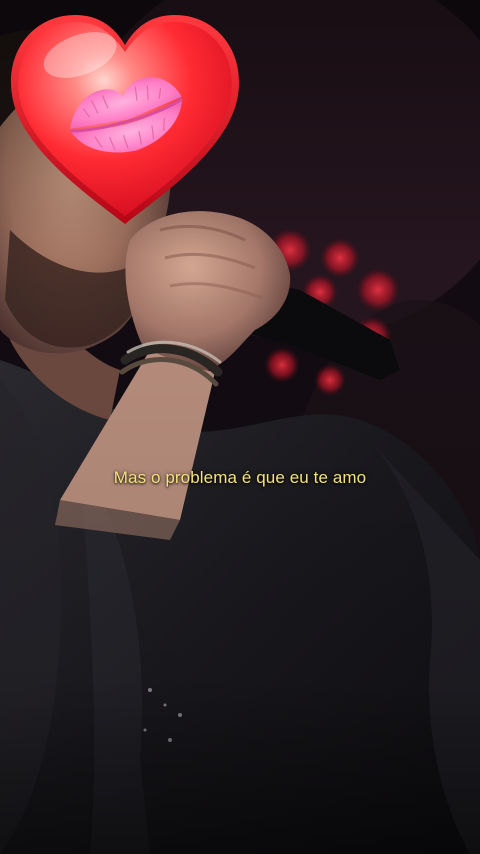 Image resolution: width=480 pixels, height=854 pixels. I want to click on heart-kiss-sticker, so click(125, 119).